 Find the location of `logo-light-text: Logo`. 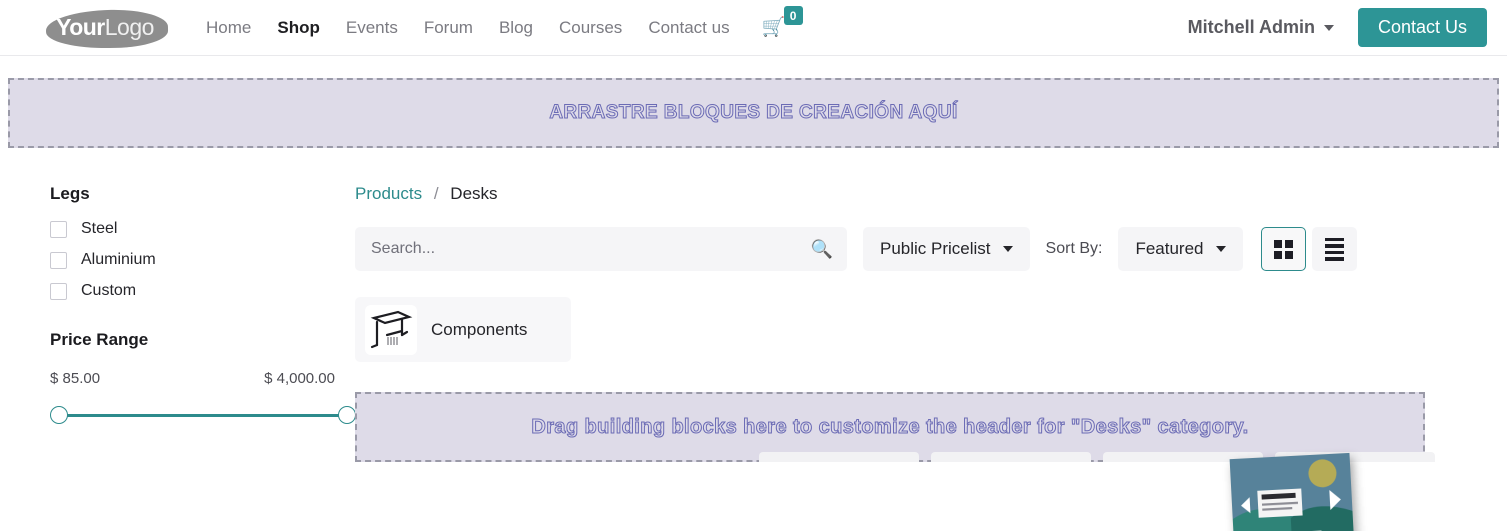

logo-light-text: Logo is located at coordinates (129, 27).